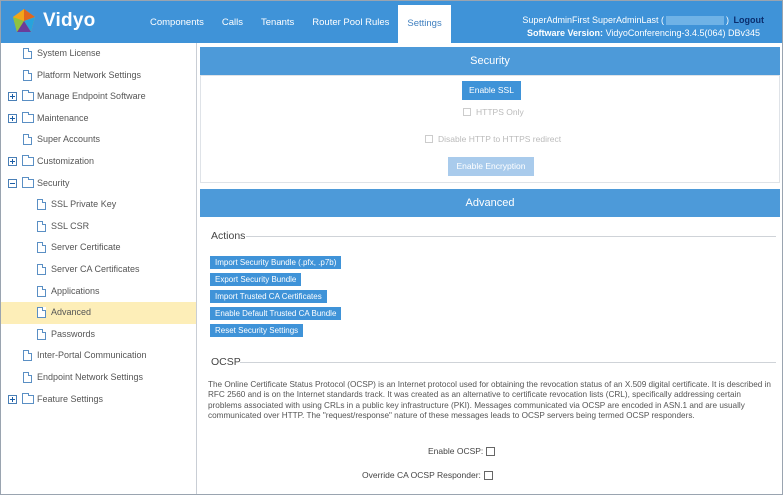 The height and width of the screenshot is (495, 783). I want to click on tree-item-customization: Customization, so click(98, 162).